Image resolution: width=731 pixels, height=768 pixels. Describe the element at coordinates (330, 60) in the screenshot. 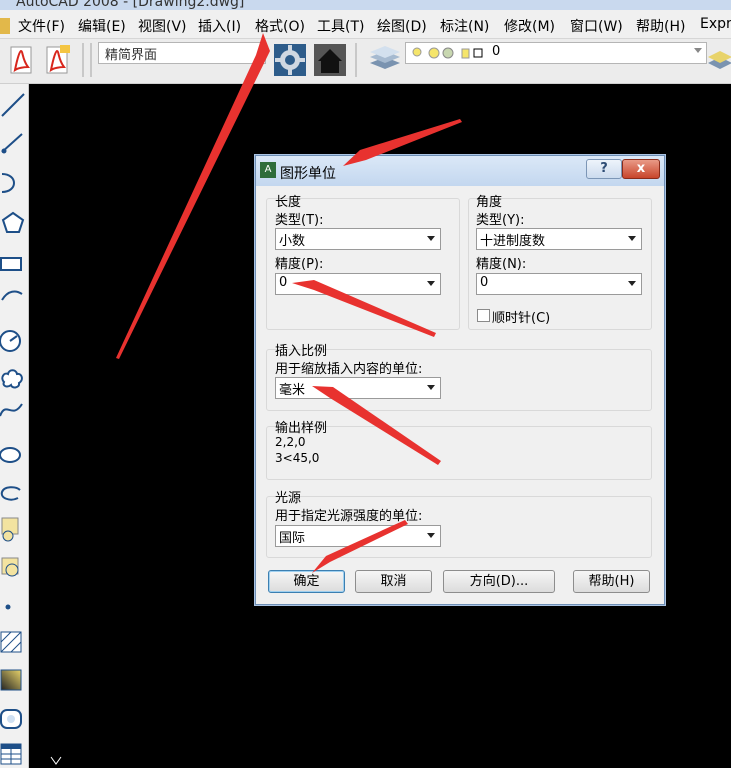

I see `home-icon` at that location.